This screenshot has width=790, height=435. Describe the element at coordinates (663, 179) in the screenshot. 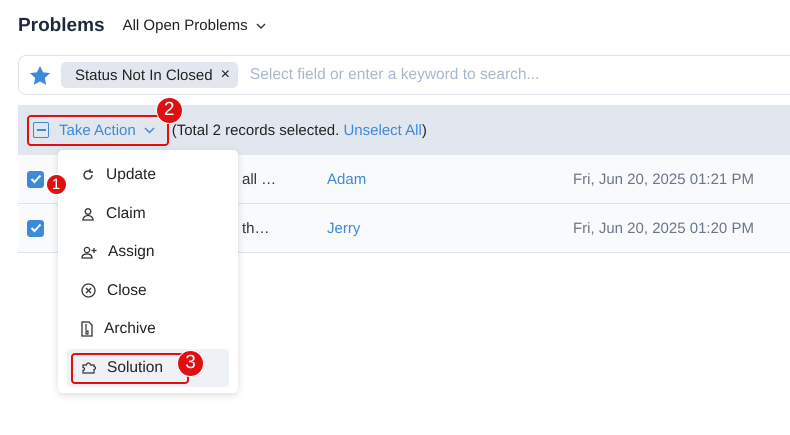

I see `date-cell: Fri, Jun 20, 2025 01:21 PM` at that location.